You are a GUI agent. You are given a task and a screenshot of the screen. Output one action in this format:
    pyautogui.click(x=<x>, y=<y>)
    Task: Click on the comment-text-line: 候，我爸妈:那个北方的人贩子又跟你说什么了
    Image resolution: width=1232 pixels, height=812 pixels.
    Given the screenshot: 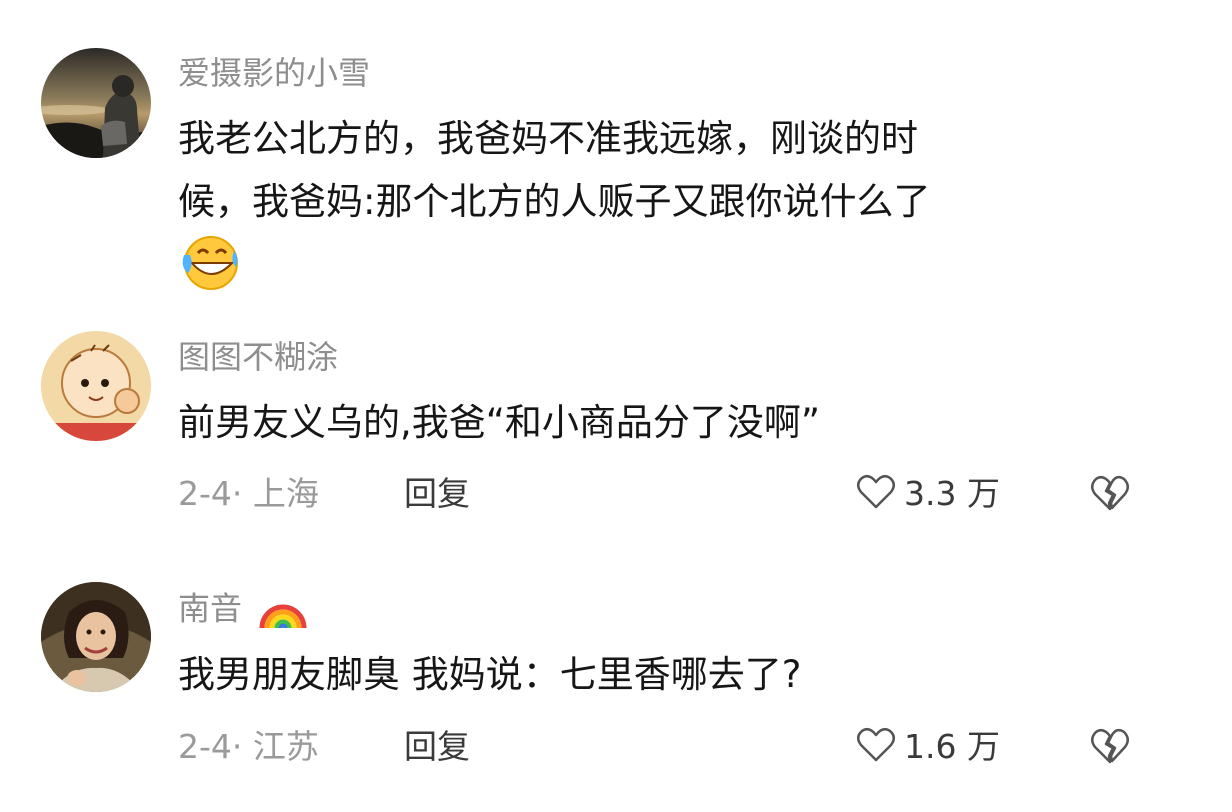 What is the action you would take?
    pyautogui.click(x=554, y=201)
    